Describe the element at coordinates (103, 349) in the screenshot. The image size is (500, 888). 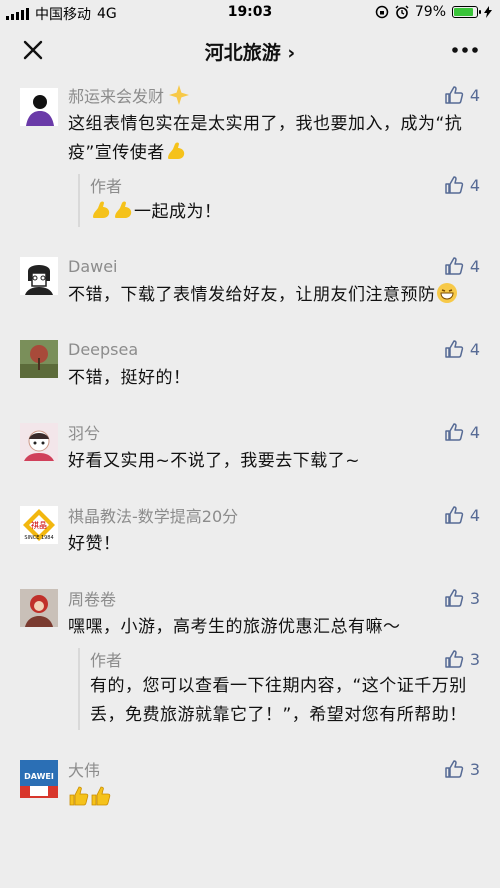
I see `commenter-name: Deepsea` at that location.